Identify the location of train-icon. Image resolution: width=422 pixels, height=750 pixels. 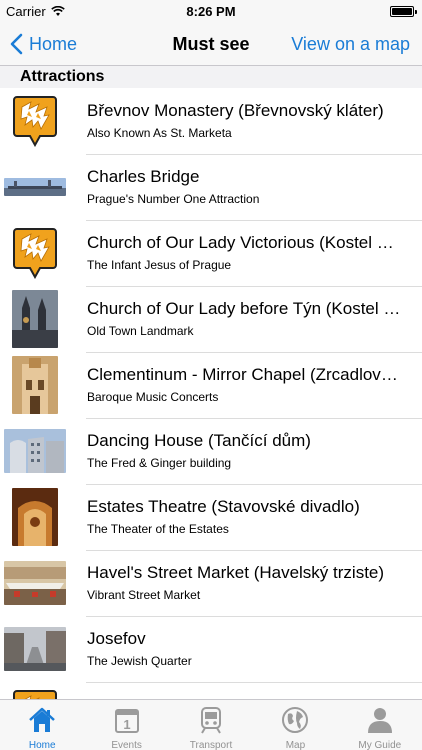
(211, 721).